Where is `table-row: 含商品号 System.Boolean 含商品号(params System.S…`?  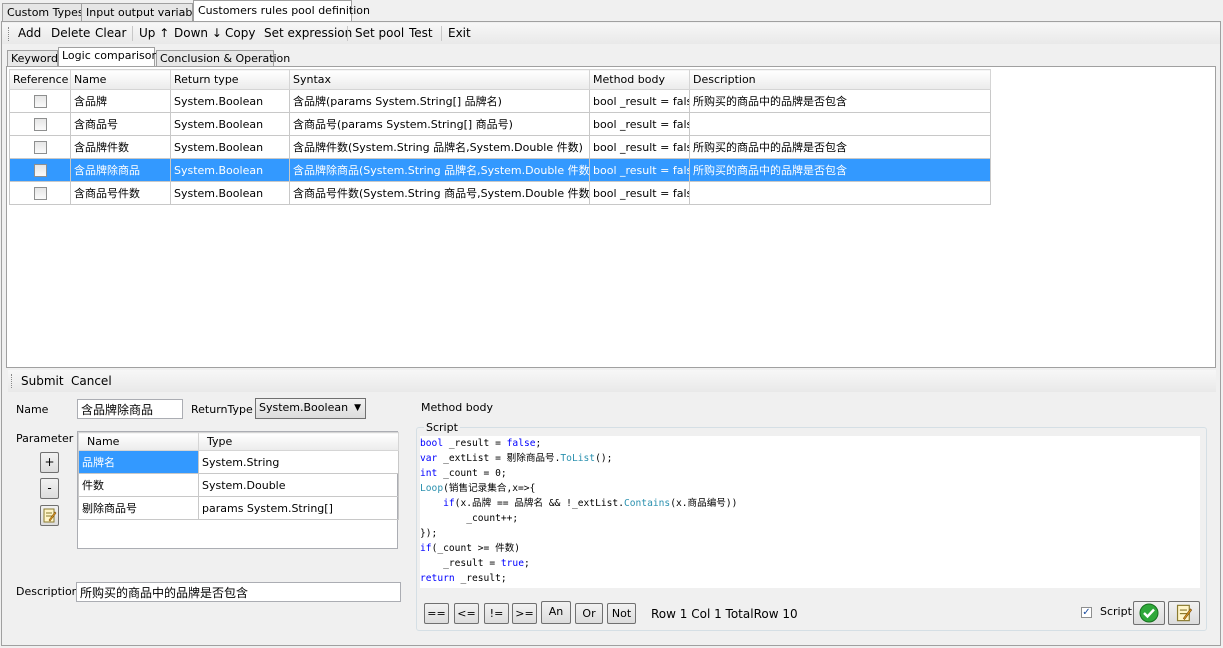
table-row: 含商品号 System.Boolean 含商品号(params System.S… is located at coordinates (500, 124).